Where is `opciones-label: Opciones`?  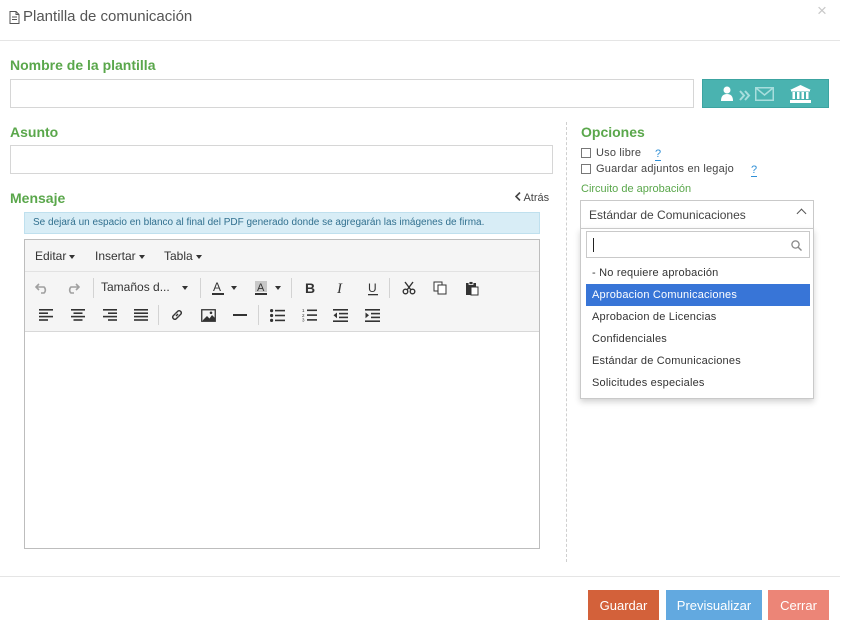
opciones-label: Opciones is located at coordinates (613, 132).